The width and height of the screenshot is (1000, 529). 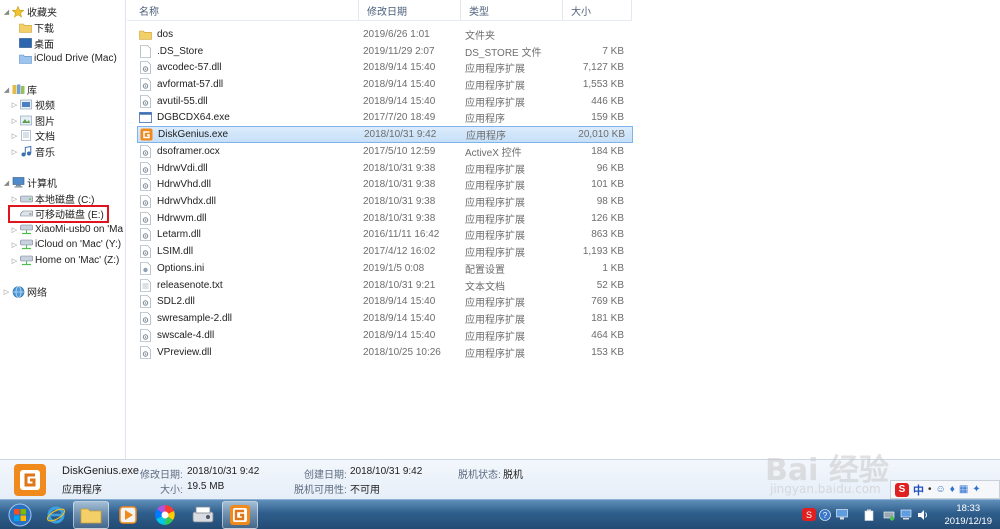 What do you see at coordinates (184, 185) in the screenshot?
I see `file-name: HdrwVhd.dll` at bounding box center [184, 185].